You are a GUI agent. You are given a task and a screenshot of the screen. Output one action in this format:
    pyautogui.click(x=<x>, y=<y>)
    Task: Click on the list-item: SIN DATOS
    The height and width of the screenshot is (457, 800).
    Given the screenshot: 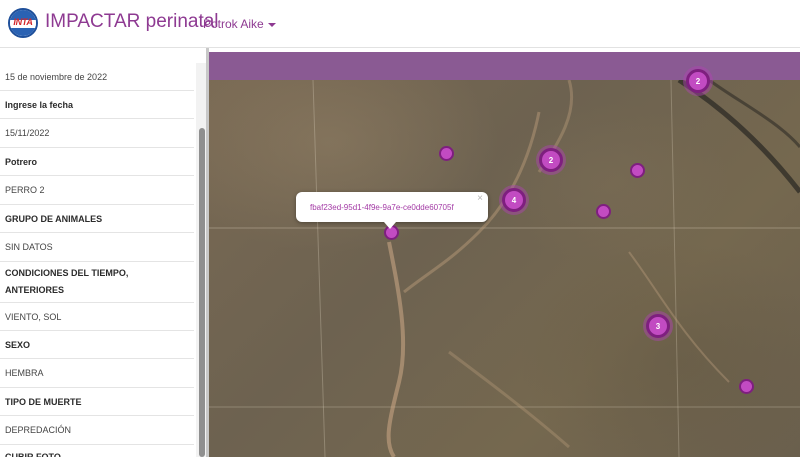 What is the action you would take?
    pyautogui.click(x=97, y=247)
    